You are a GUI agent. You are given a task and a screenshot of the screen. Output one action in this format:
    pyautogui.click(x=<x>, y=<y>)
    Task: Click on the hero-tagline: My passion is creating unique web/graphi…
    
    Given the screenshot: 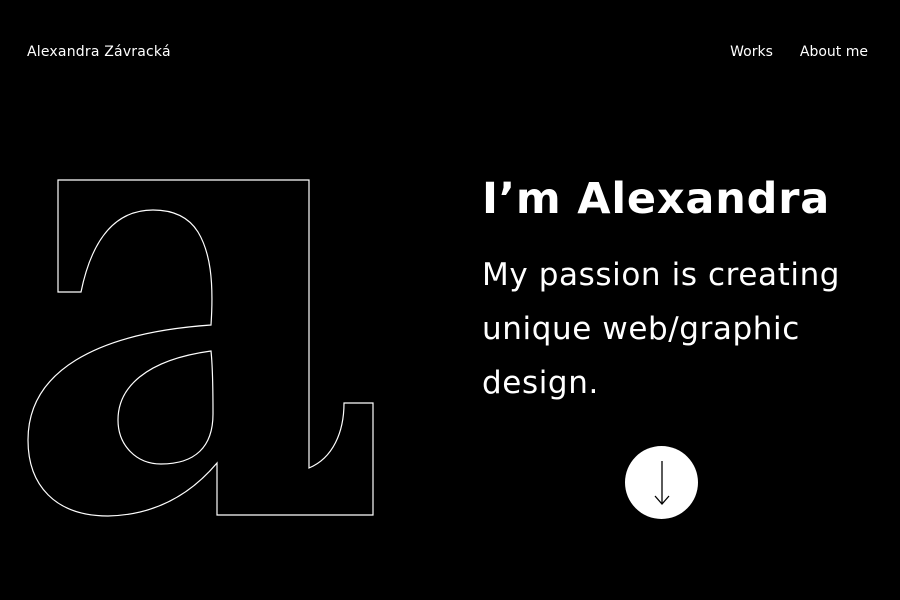 What is the action you would take?
    pyautogui.click(x=661, y=329)
    